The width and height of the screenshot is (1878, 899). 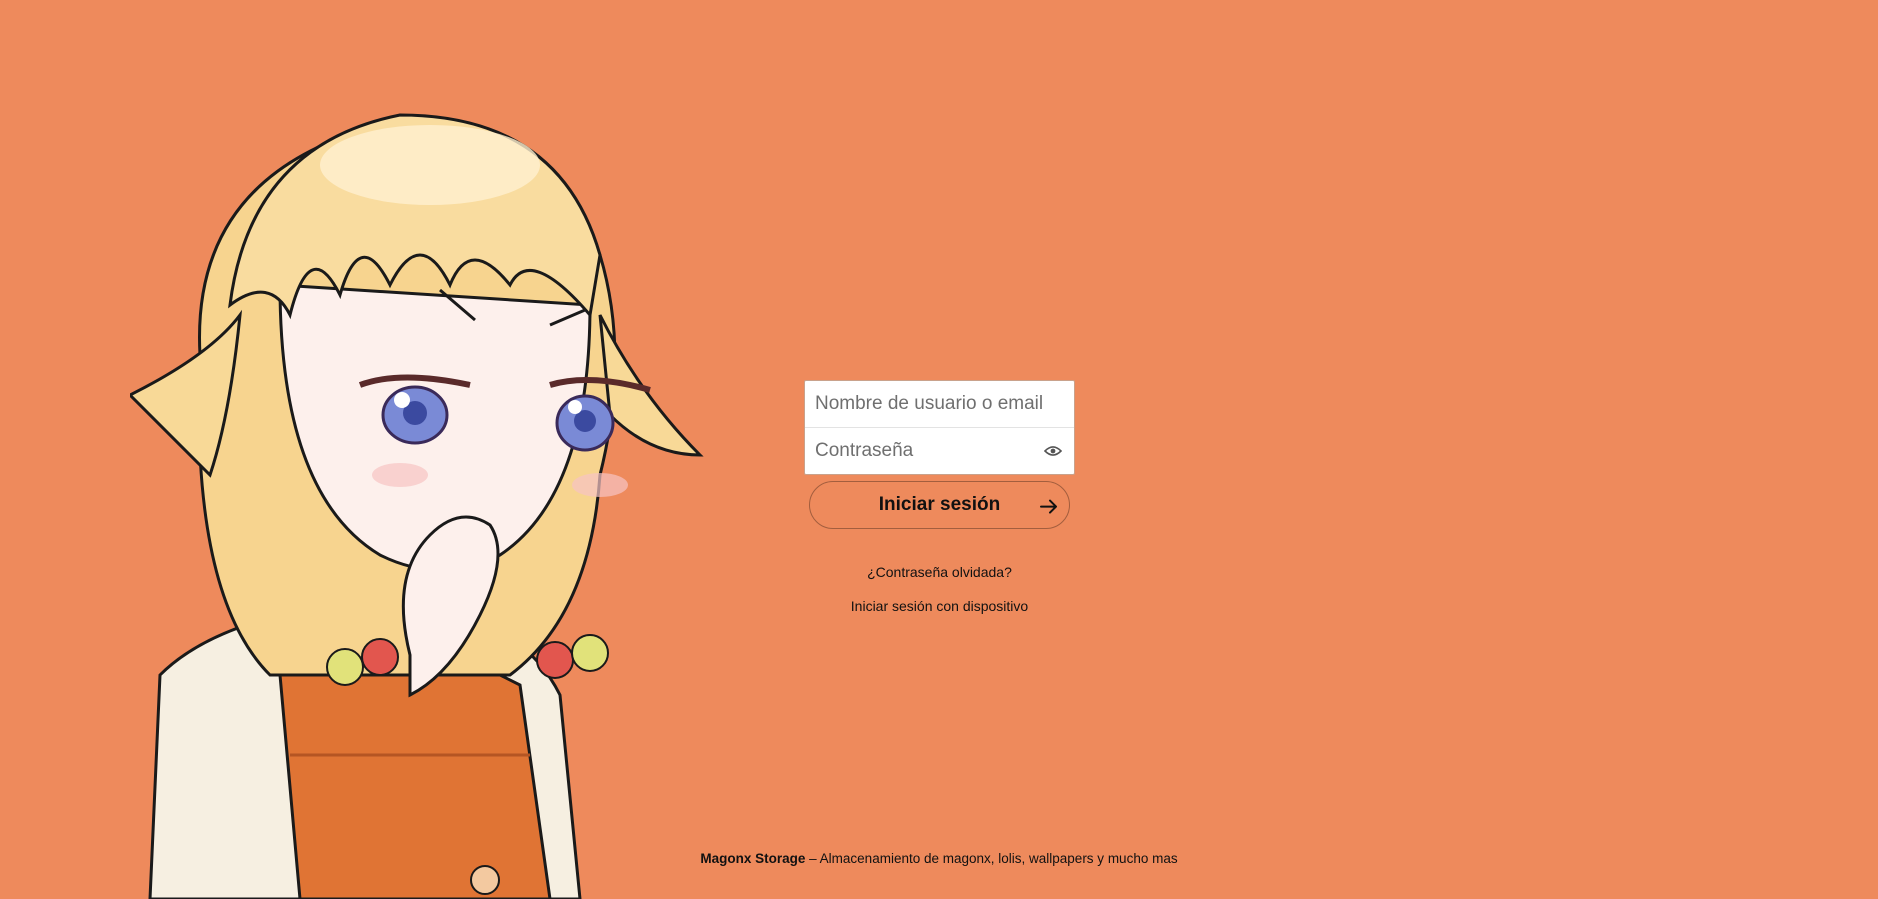 What do you see at coordinates (939, 606) in the screenshot?
I see `device-login-link: Iniciar sesión con dispositivo` at bounding box center [939, 606].